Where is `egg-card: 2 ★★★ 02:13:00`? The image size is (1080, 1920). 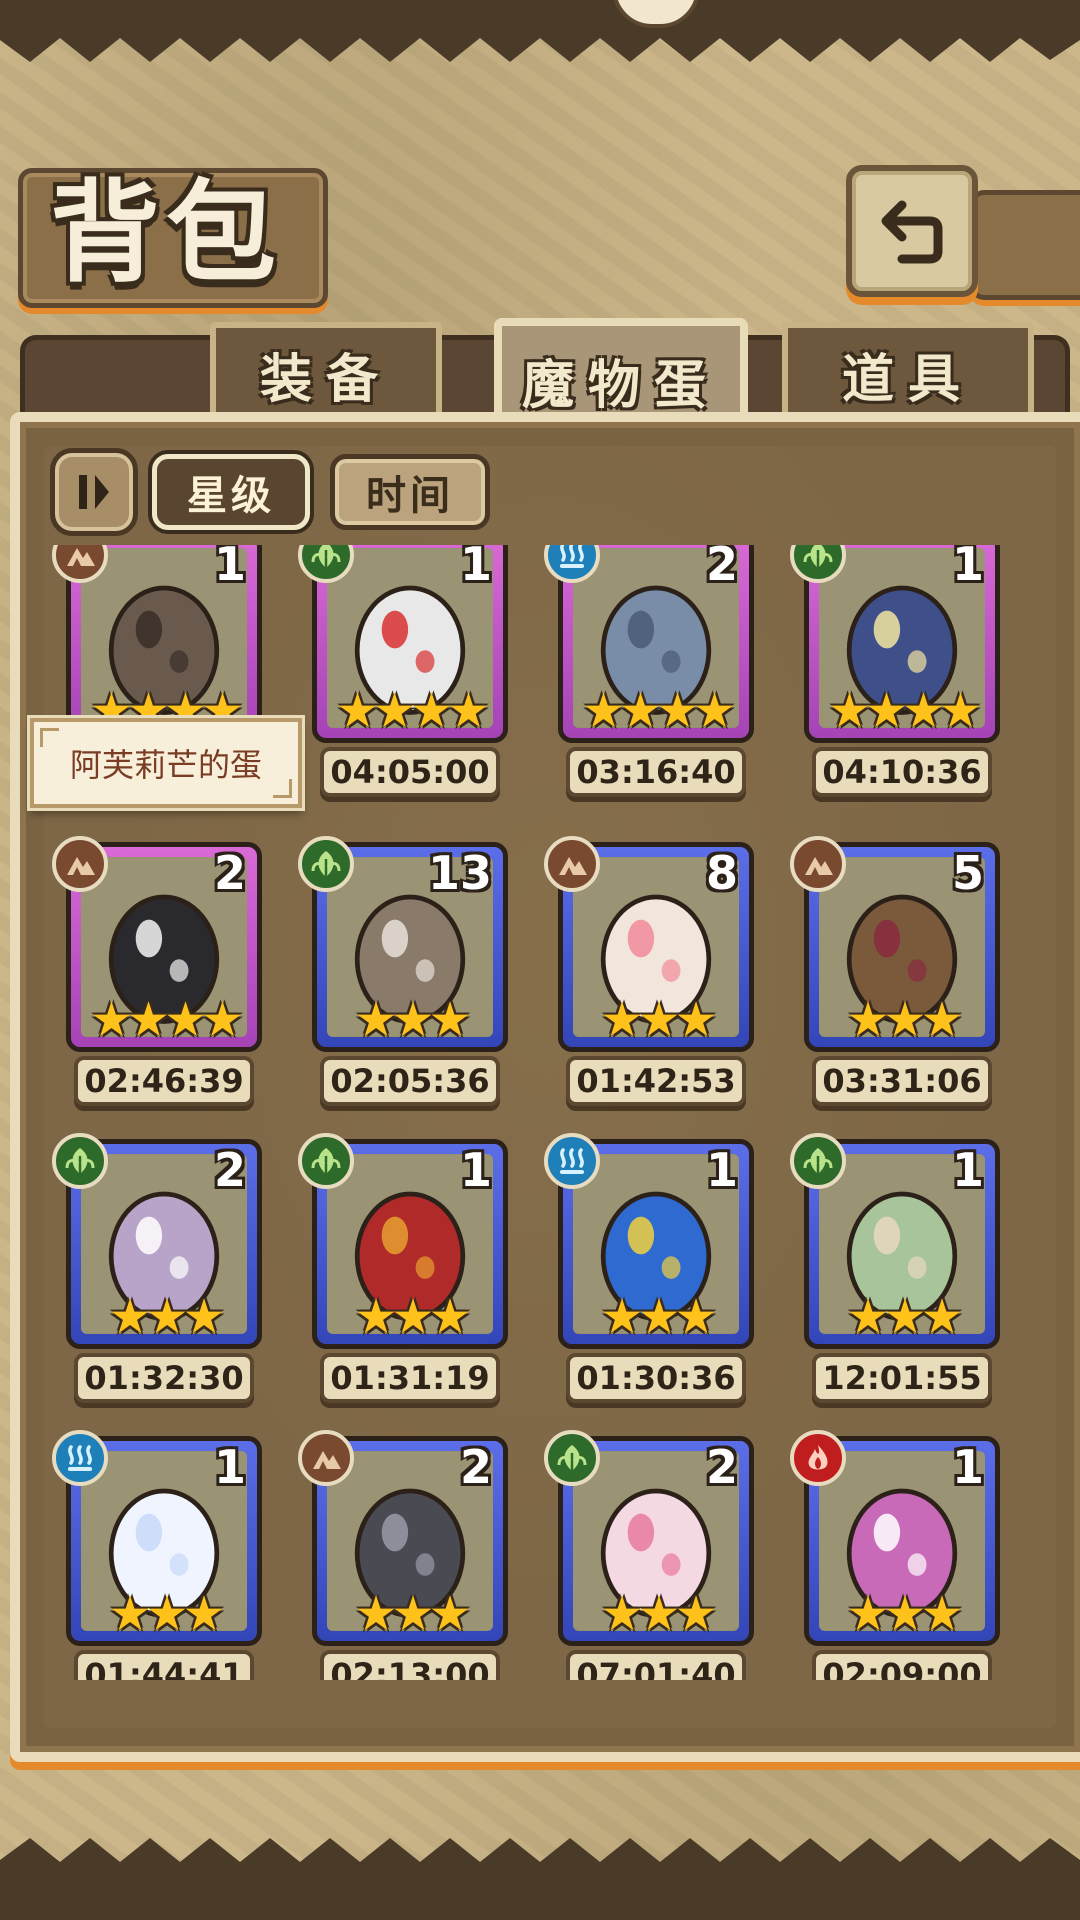 egg-card: 2 ★★★ 02:13:00 is located at coordinates (403, 1555).